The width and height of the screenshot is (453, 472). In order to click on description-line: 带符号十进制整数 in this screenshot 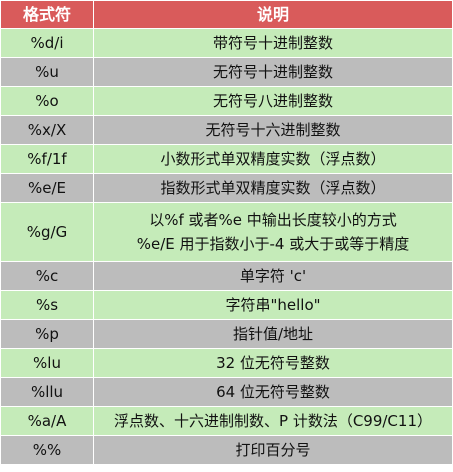, I will do `click(272, 43)`.